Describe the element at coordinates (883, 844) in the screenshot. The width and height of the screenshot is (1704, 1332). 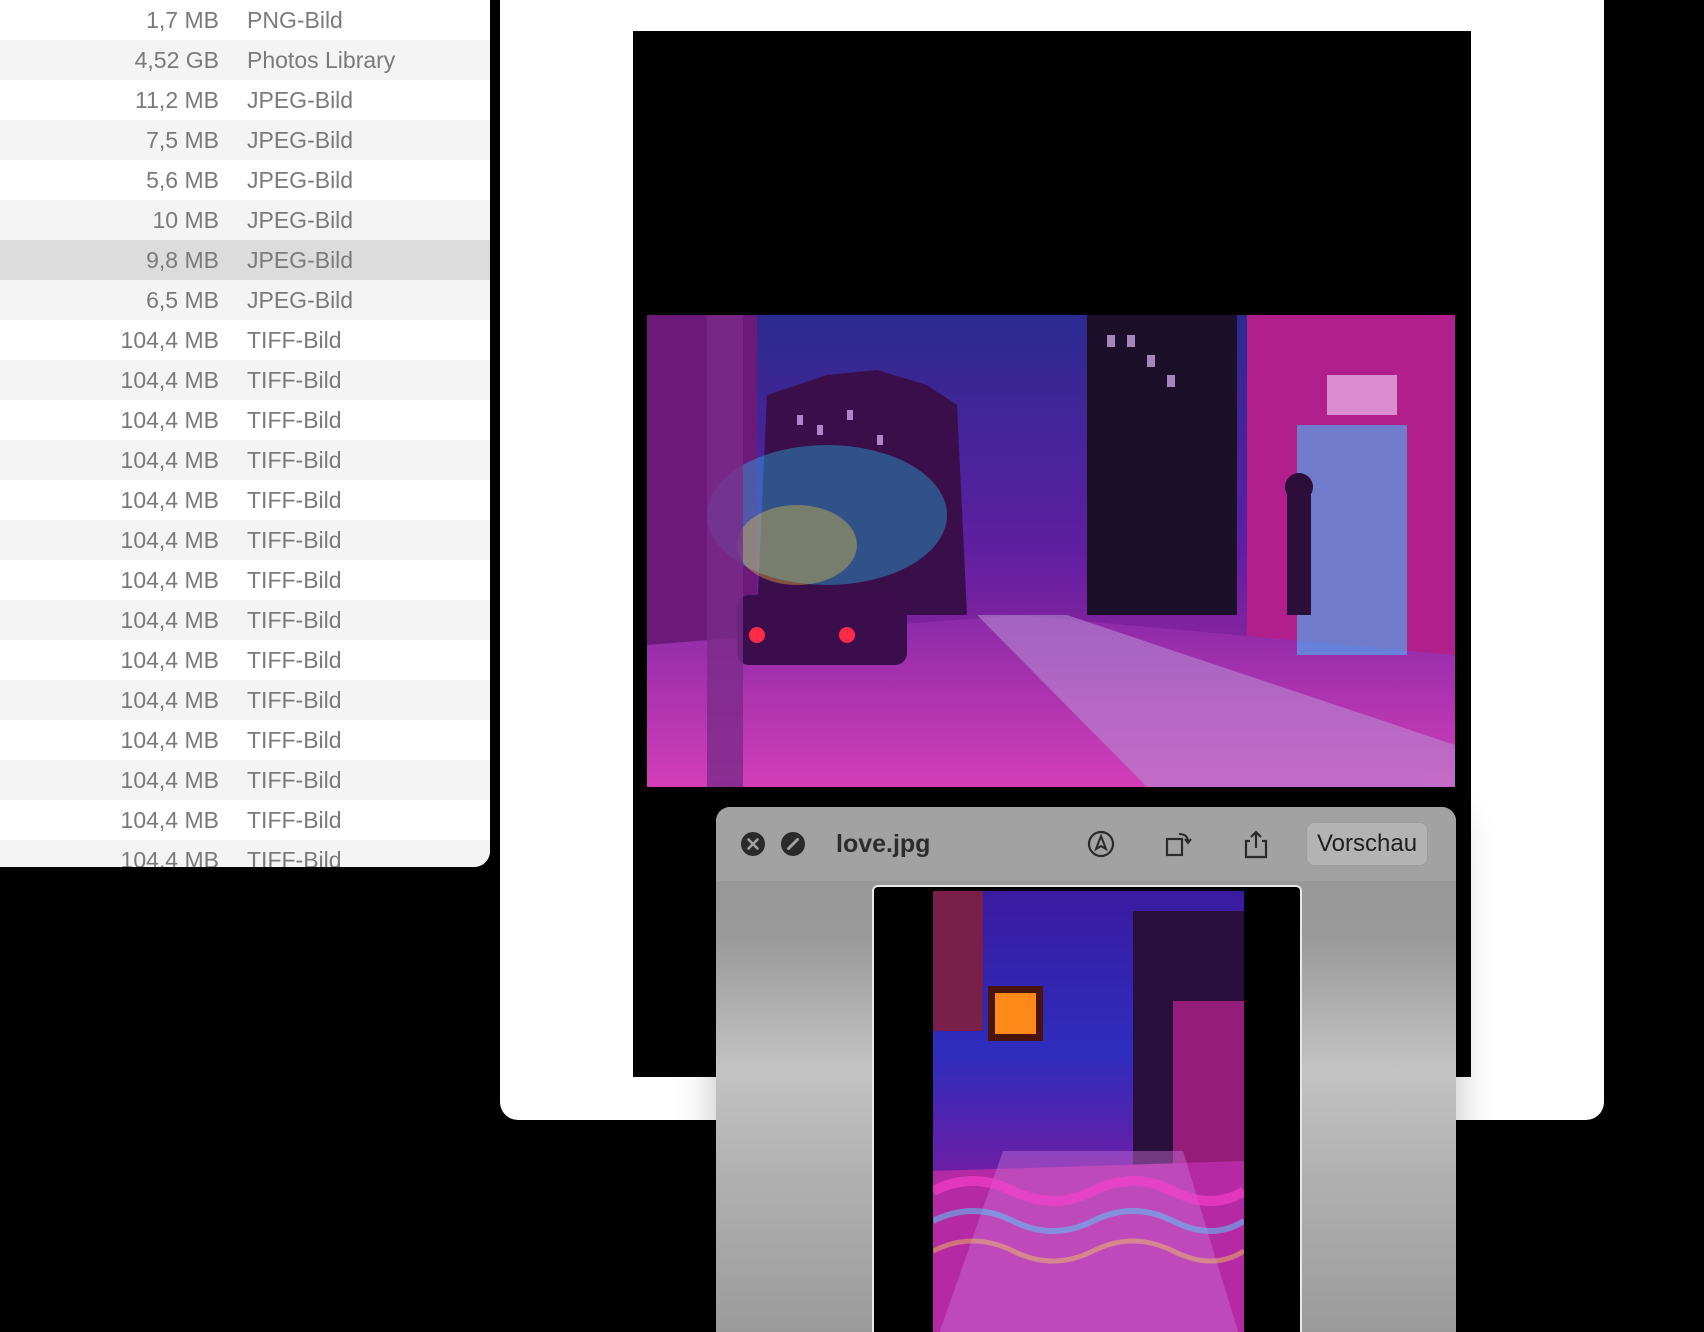
I see `quicklook-filename: love.jpg` at that location.